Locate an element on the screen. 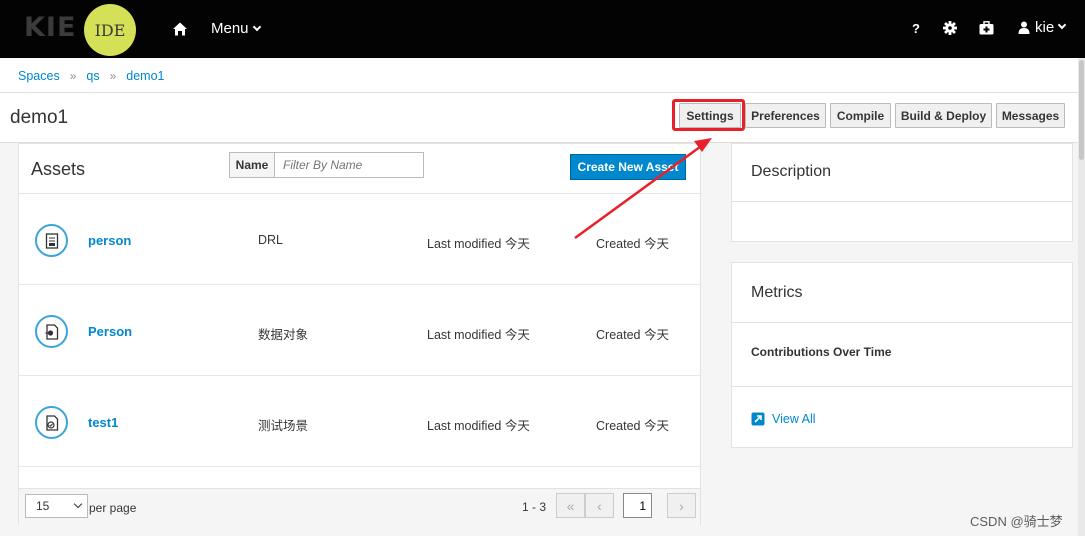 This screenshot has height=536, width=1085. kie-logo: KIE is located at coordinates (50, 27).